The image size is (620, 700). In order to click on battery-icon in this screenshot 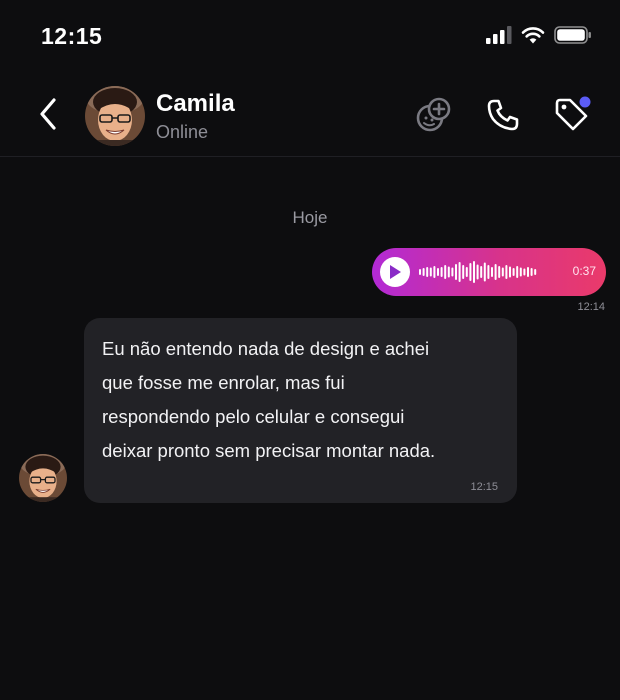, I will do `click(573, 35)`.